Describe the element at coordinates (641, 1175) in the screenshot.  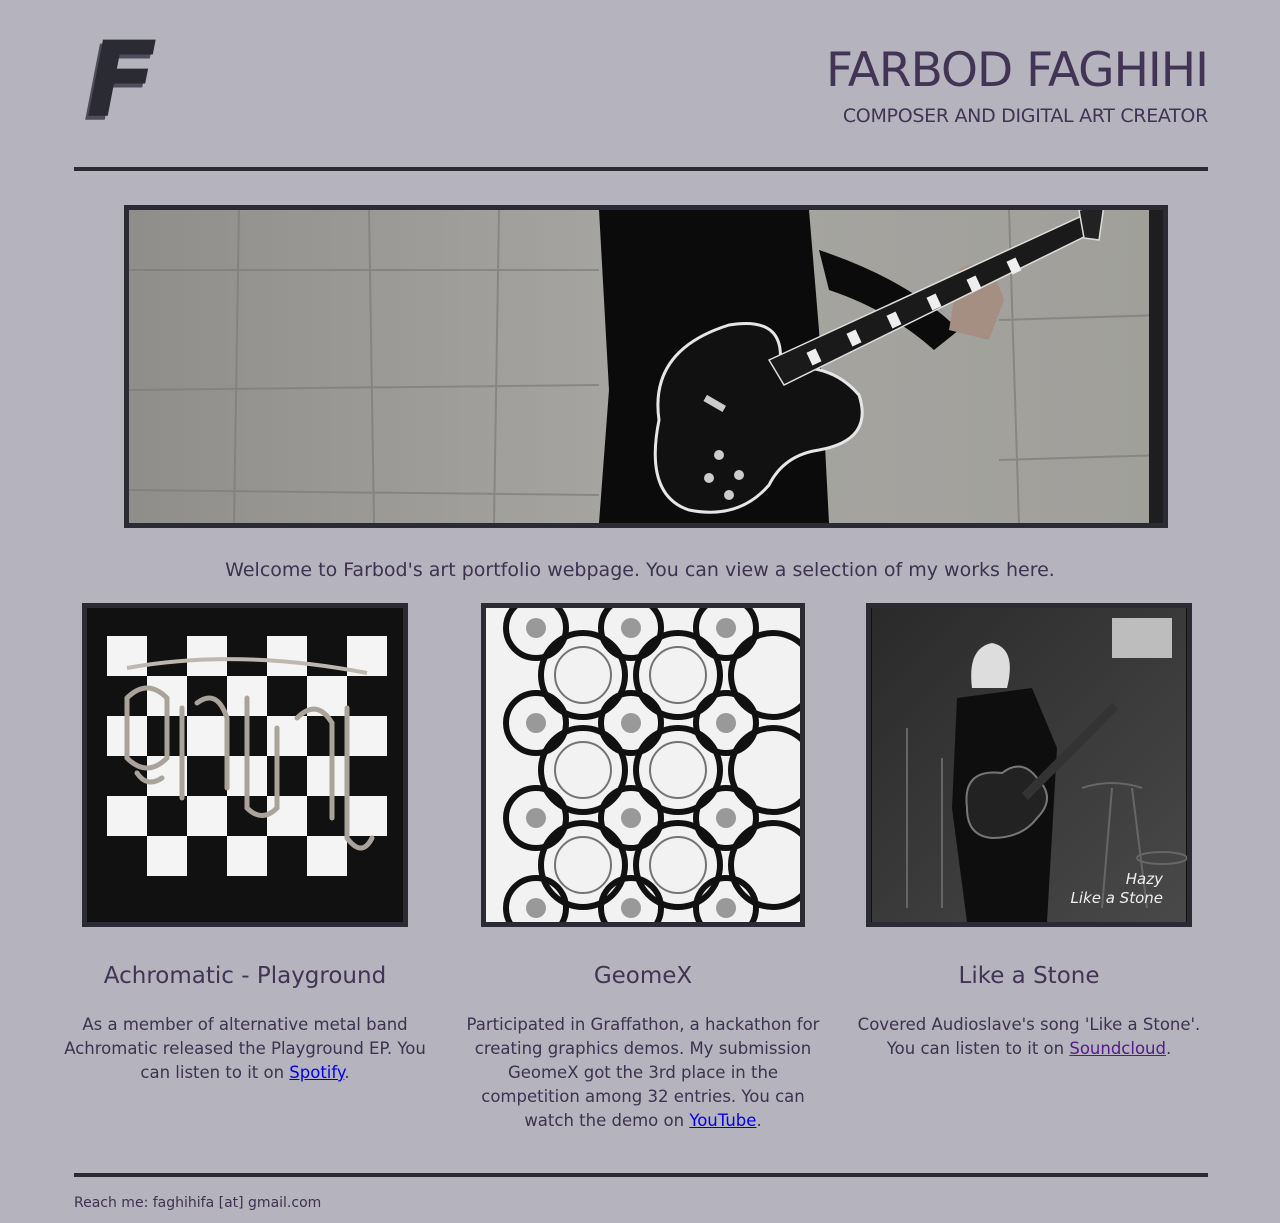
I see `footer-divider` at that location.